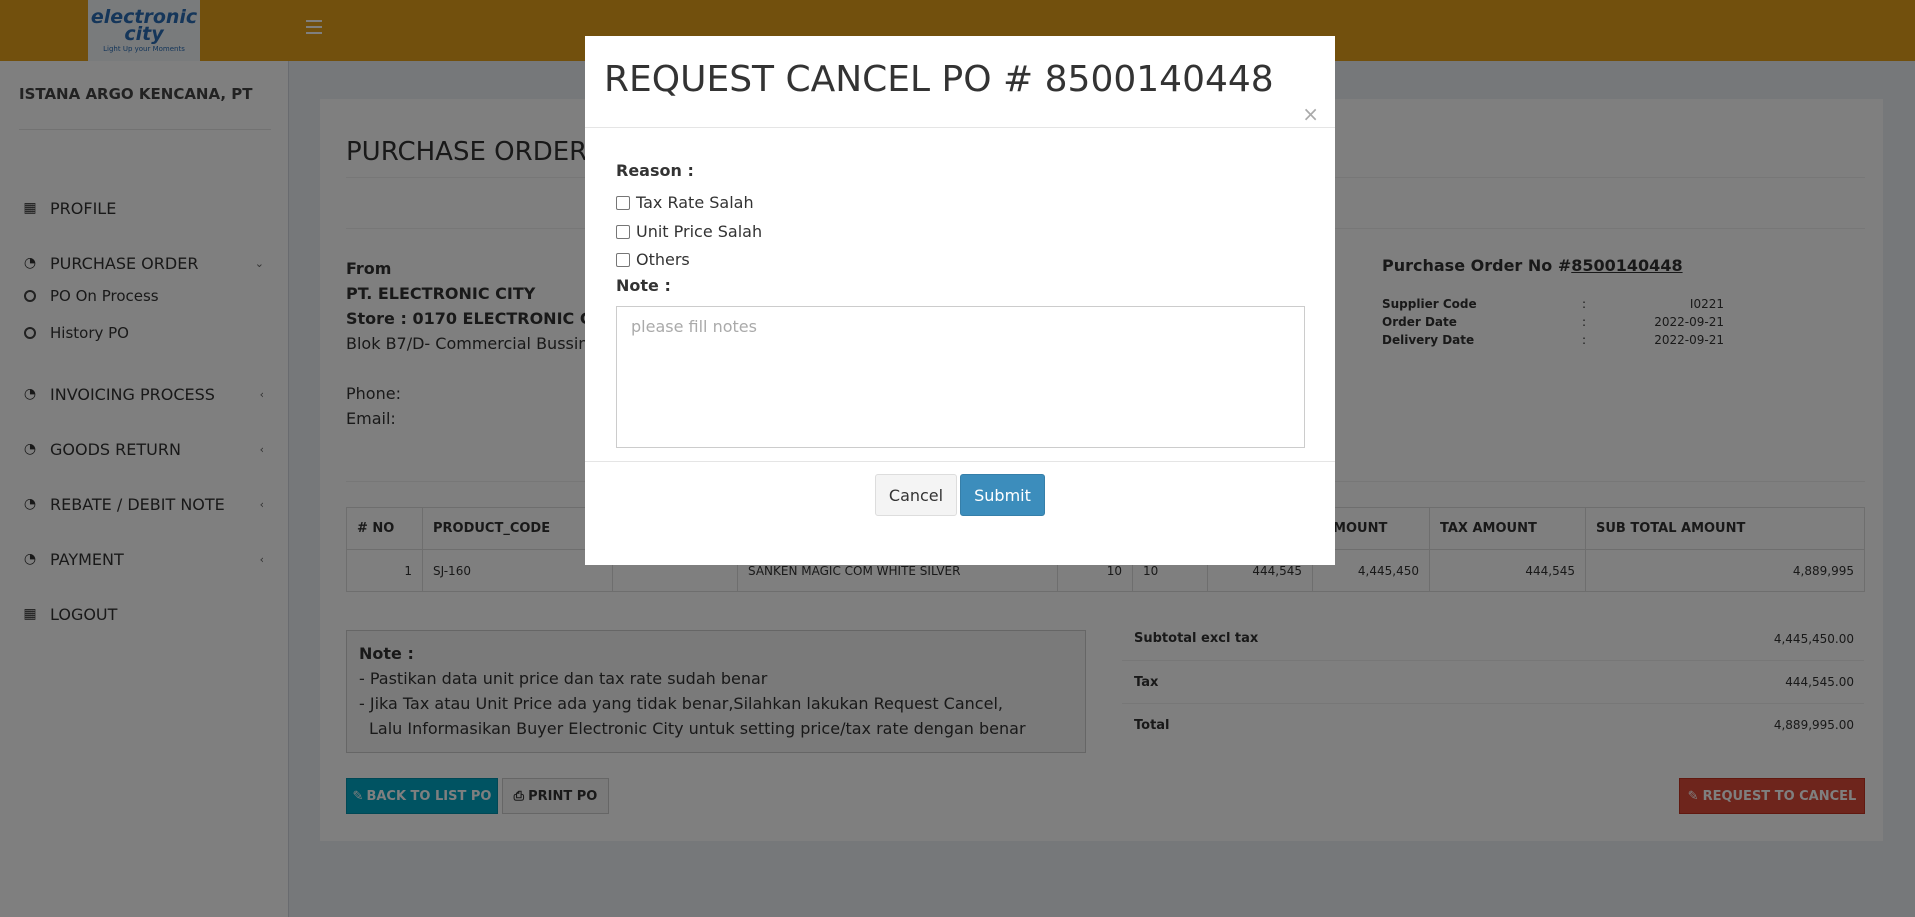 Image resolution: width=1915 pixels, height=917 pixels. I want to click on reason-label: Reason :, so click(655, 170).